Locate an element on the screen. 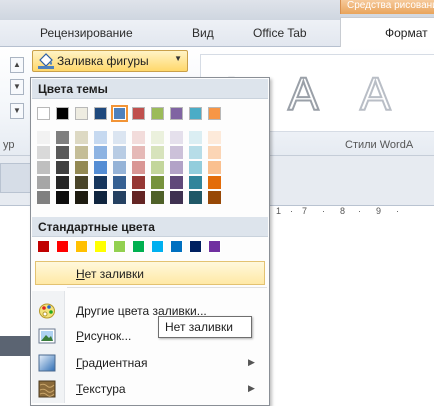 The width and height of the screenshot is (434, 406). ruler-mark: 1 is located at coordinates (279, 211).